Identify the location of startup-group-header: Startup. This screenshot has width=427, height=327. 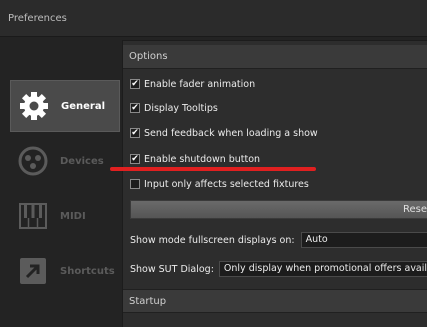
(275, 301).